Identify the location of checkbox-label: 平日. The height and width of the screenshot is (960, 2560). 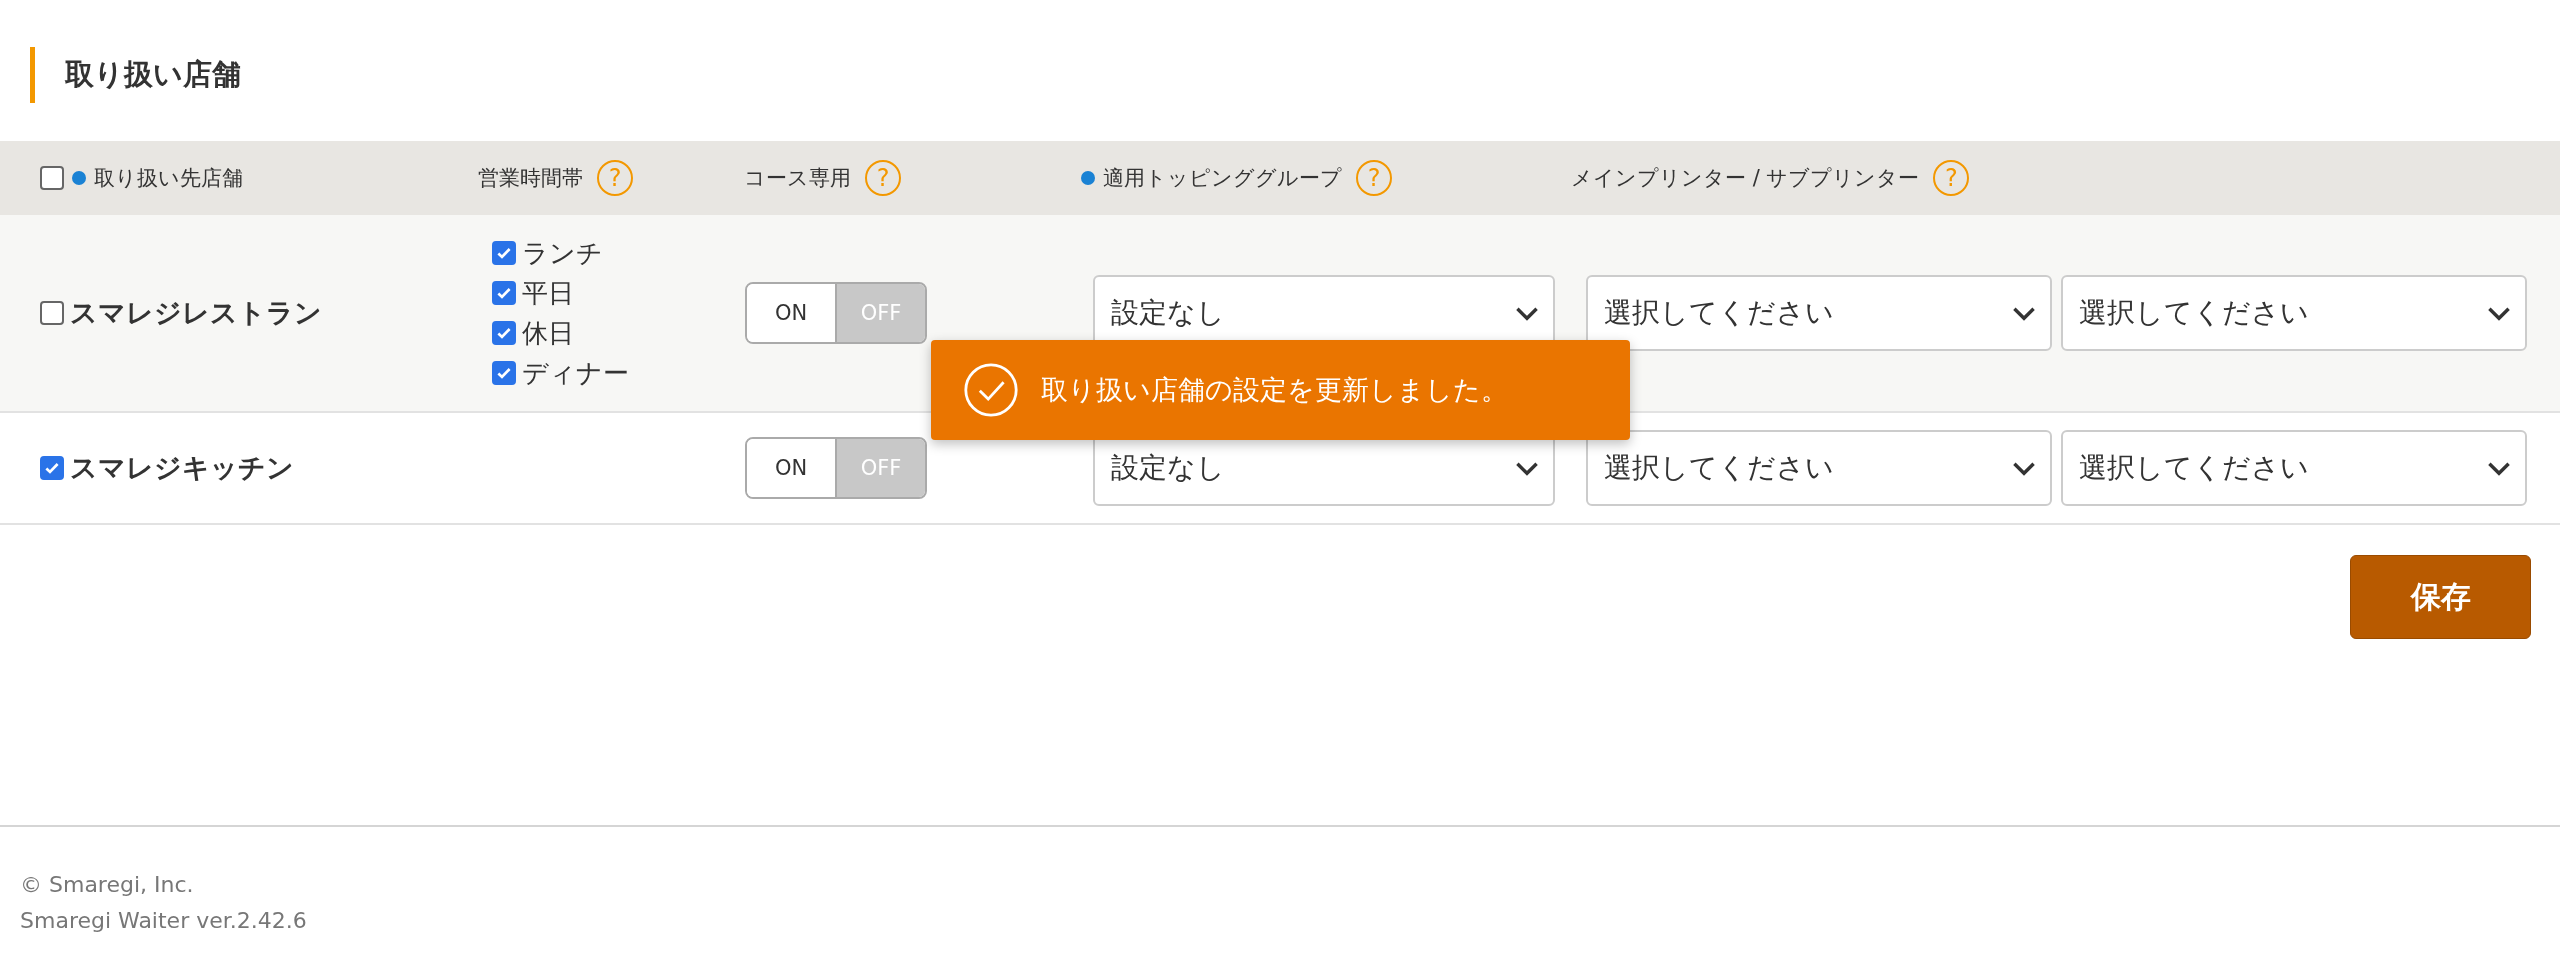
(548, 293).